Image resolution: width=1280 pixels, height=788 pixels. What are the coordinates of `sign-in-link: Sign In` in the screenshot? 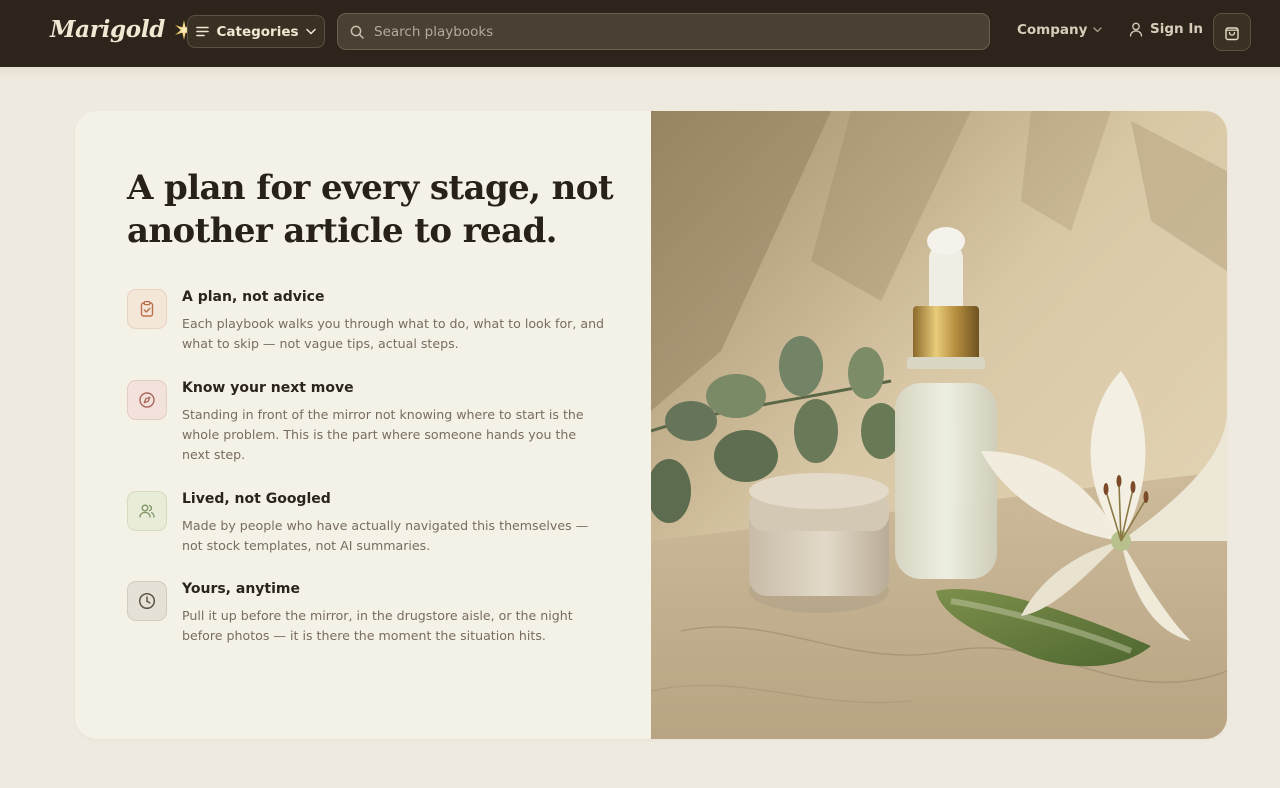 It's located at (1166, 29).